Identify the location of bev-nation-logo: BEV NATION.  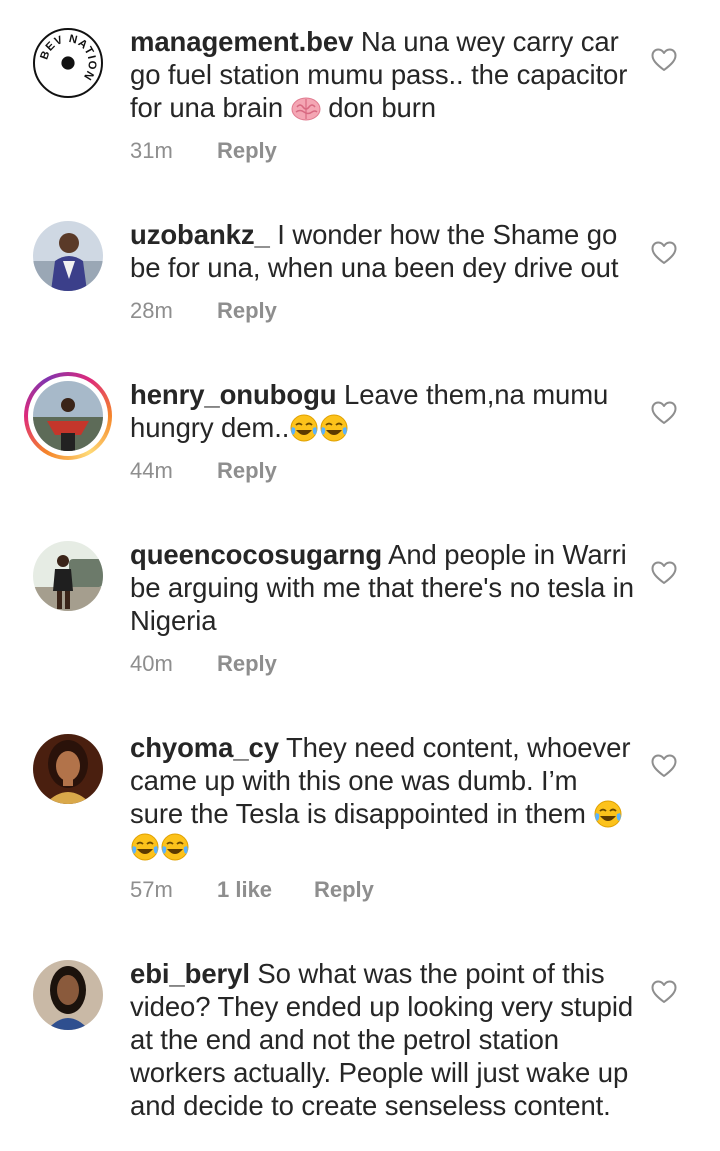
(68, 63).